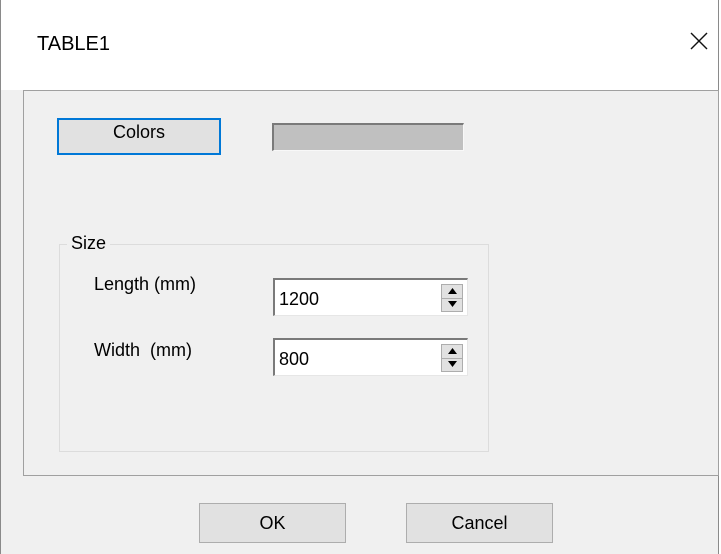 This screenshot has width=721, height=554. What do you see at coordinates (351, 359) in the screenshot?
I see `width-input` at bounding box center [351, 359].